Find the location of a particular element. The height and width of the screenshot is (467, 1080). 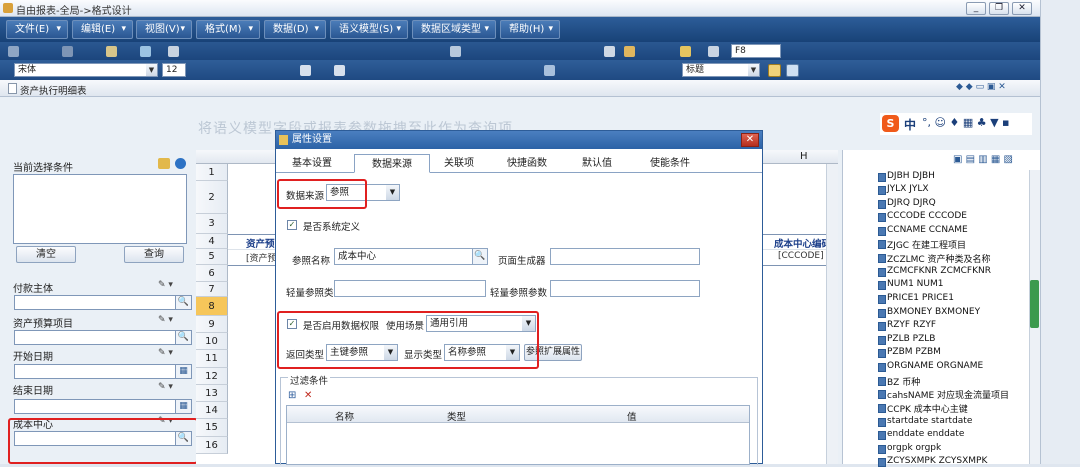

row-header: 1 is located at coordinates (212, 172).